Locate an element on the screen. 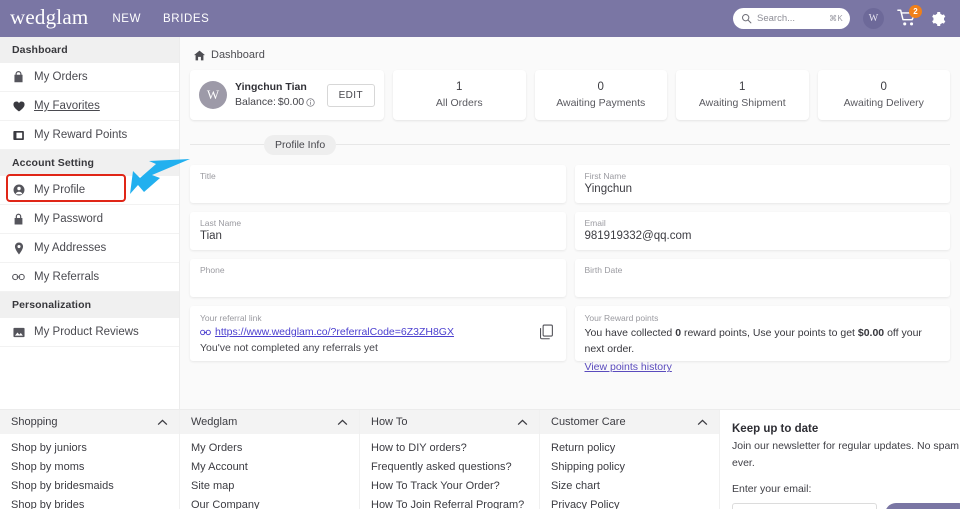 This screenshot has width=960, height=509. footer-column-header: Wedglam is located at coordinates (269, 422).